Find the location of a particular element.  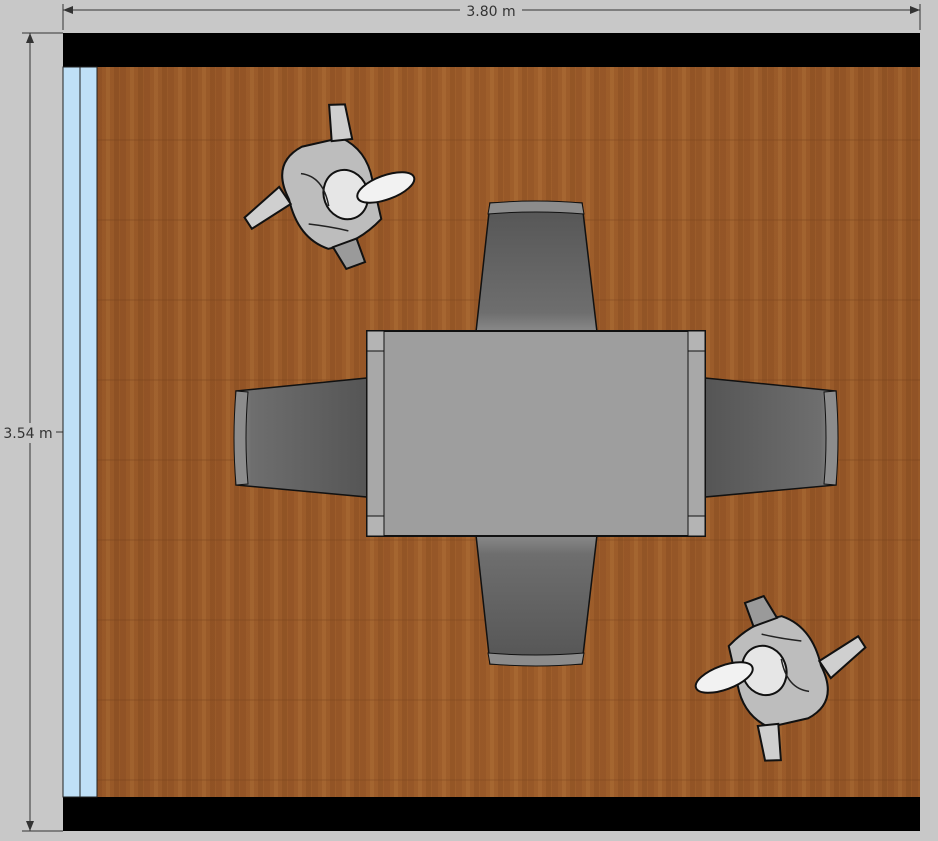

wall-bottom is located at coordinates (491, 814).